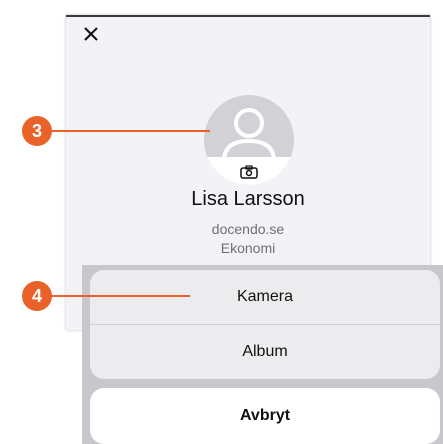  I want to click on profile-name: Lisa Larsson, so click(248, 199).